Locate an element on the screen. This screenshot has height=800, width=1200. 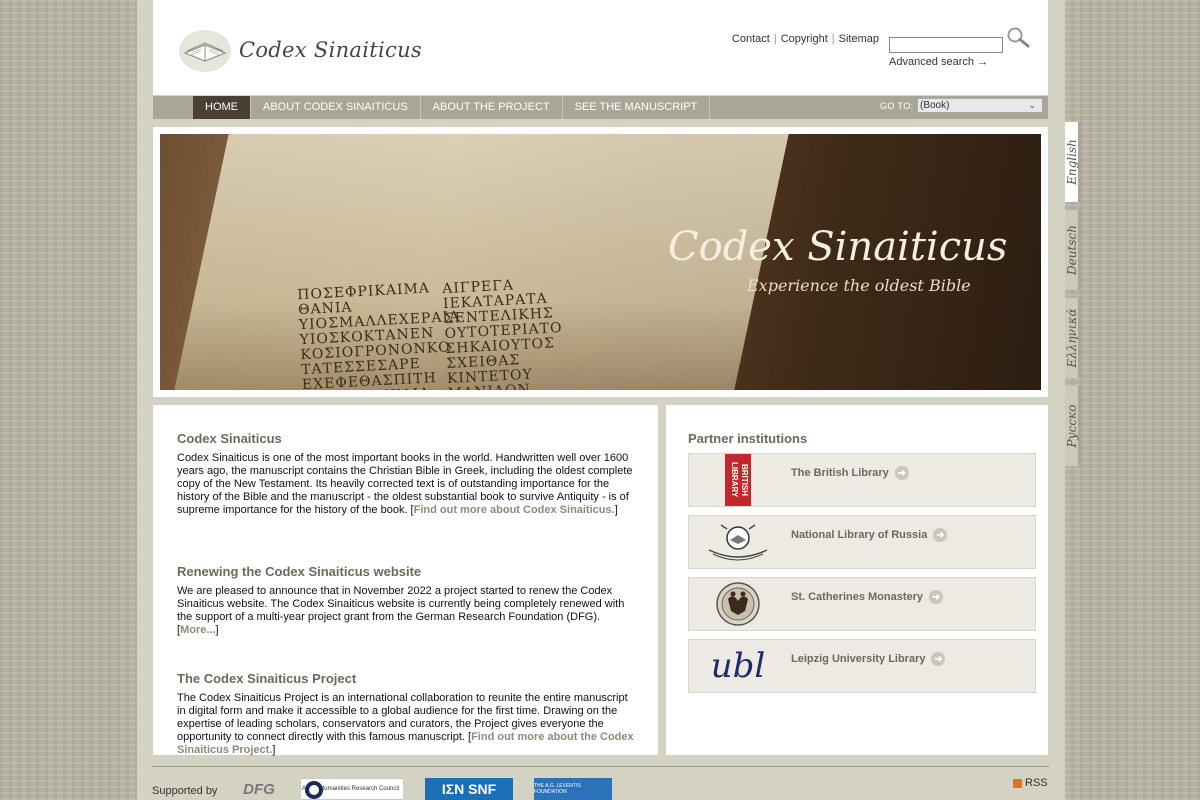
site-logo: Codex Sinaiticus is located at coordinates (299, 50).